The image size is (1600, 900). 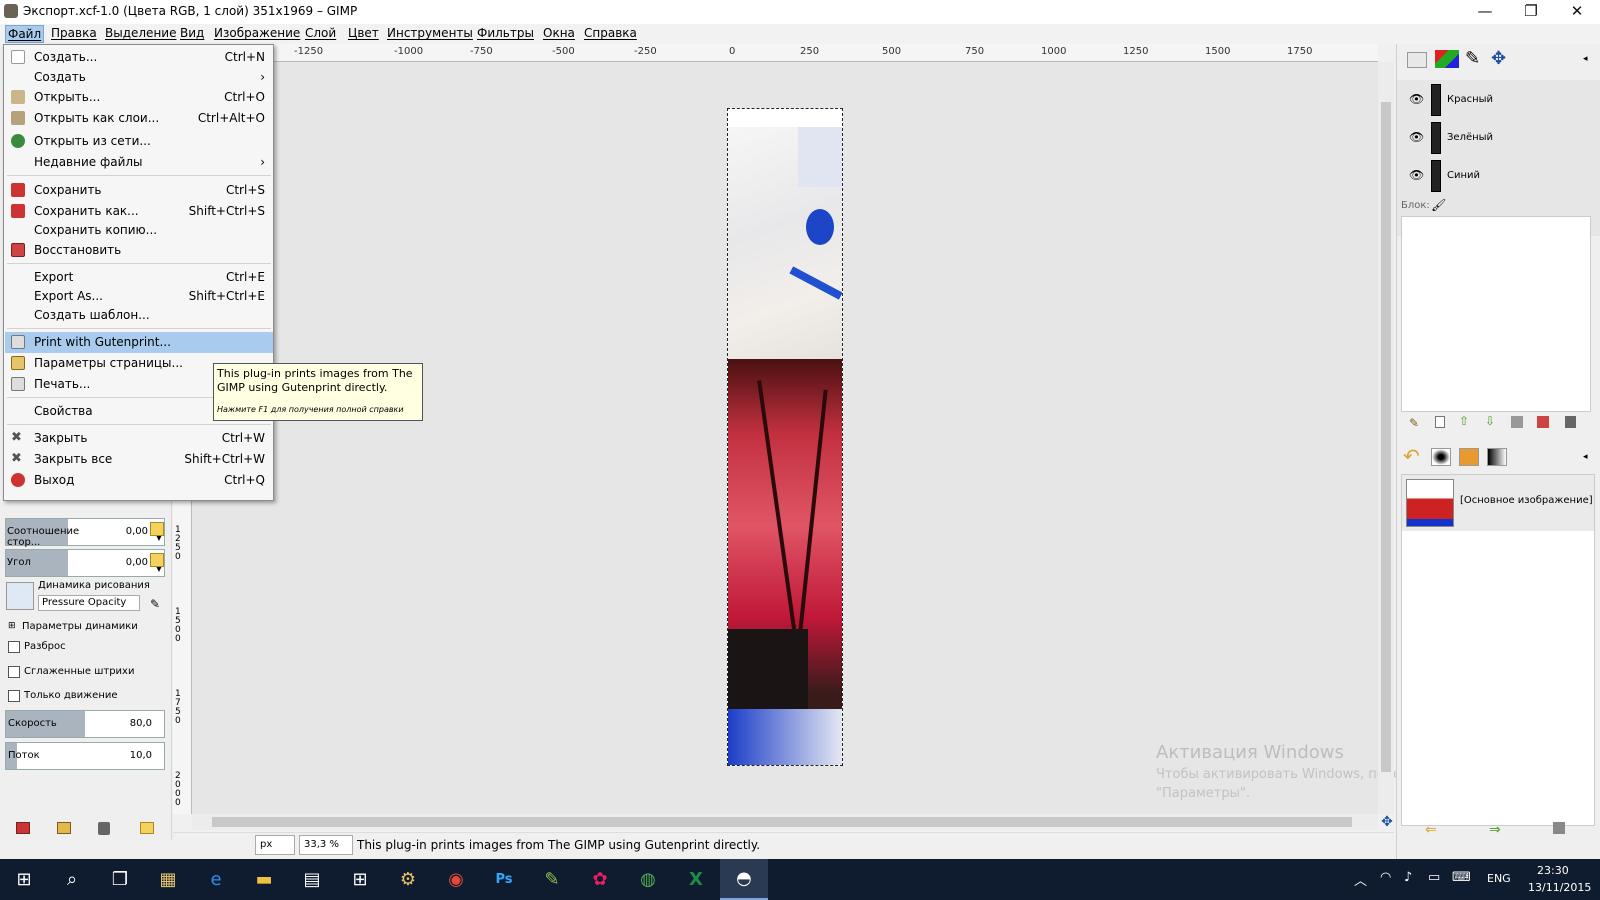 What do you see at coordinates (1517, 422) in the screenshot?
I see `duplicate-channel-icon` at bounding box center [1517, 422].